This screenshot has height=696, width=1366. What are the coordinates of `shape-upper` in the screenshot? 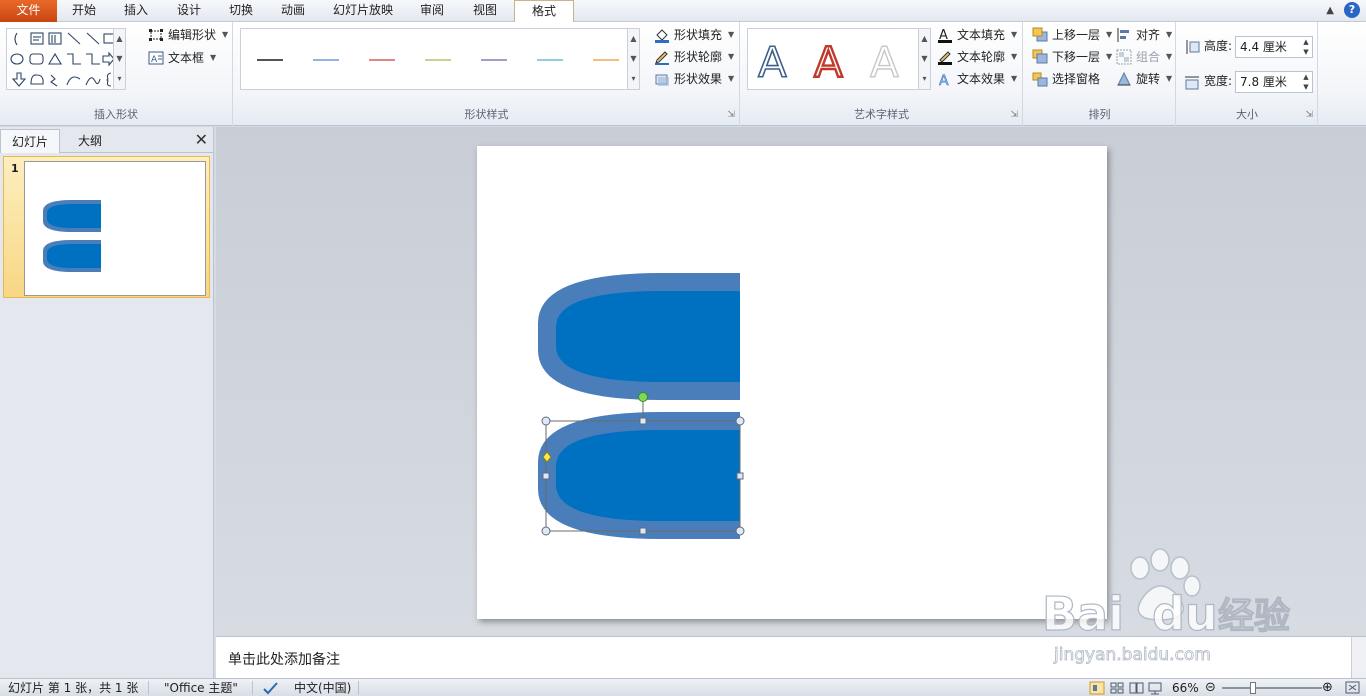 It's located at (638, 337).